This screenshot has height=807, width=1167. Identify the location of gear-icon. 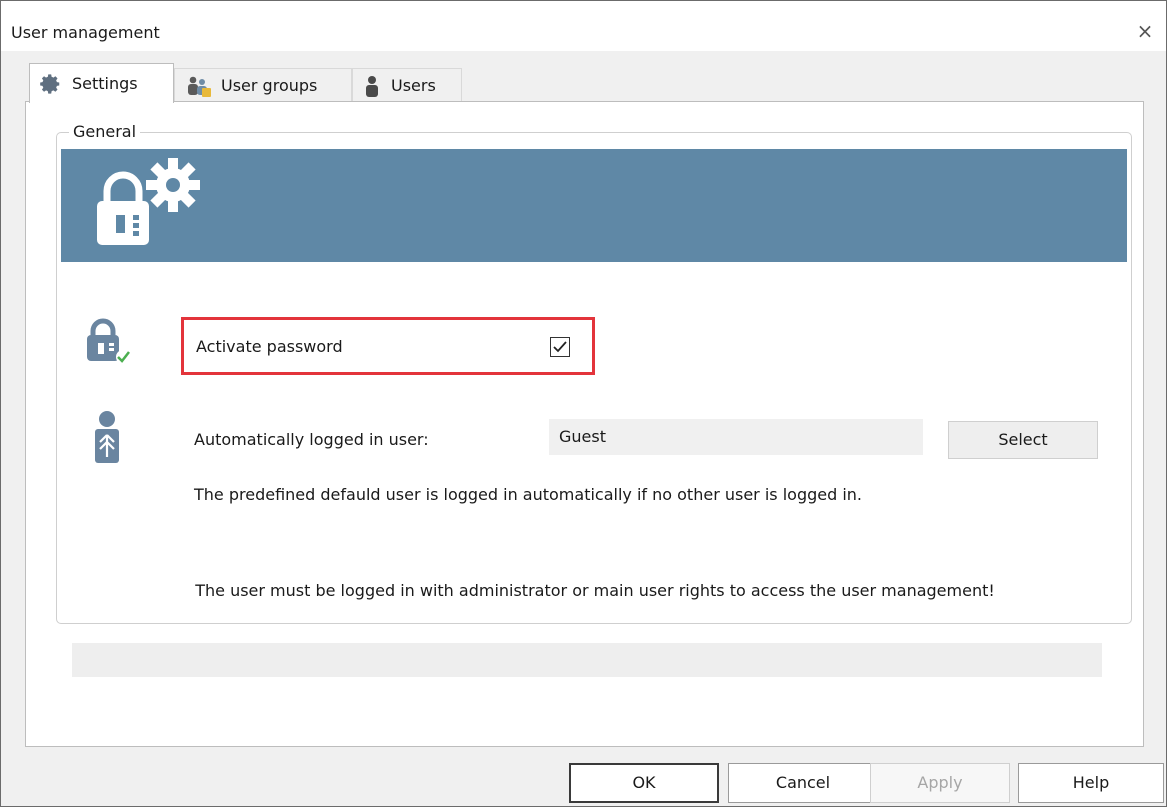
(51, 84).